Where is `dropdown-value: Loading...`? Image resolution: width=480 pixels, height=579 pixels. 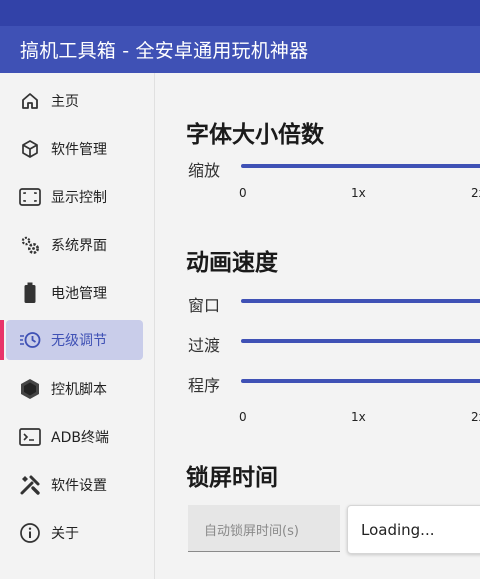 dropdown-value: Loading... is located at coordinates (398, 530).